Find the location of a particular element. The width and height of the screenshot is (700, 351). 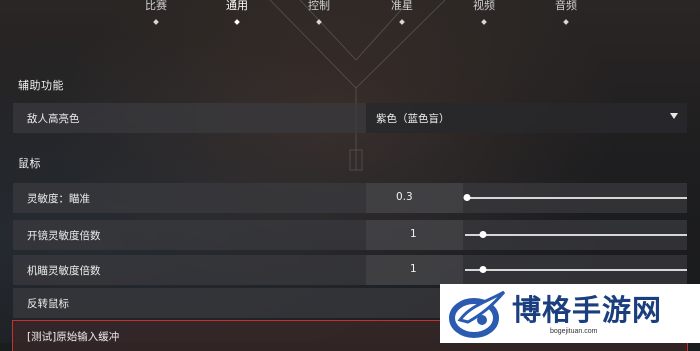

setting-label: 反转鼠标 is located at coordinates (48, 304).